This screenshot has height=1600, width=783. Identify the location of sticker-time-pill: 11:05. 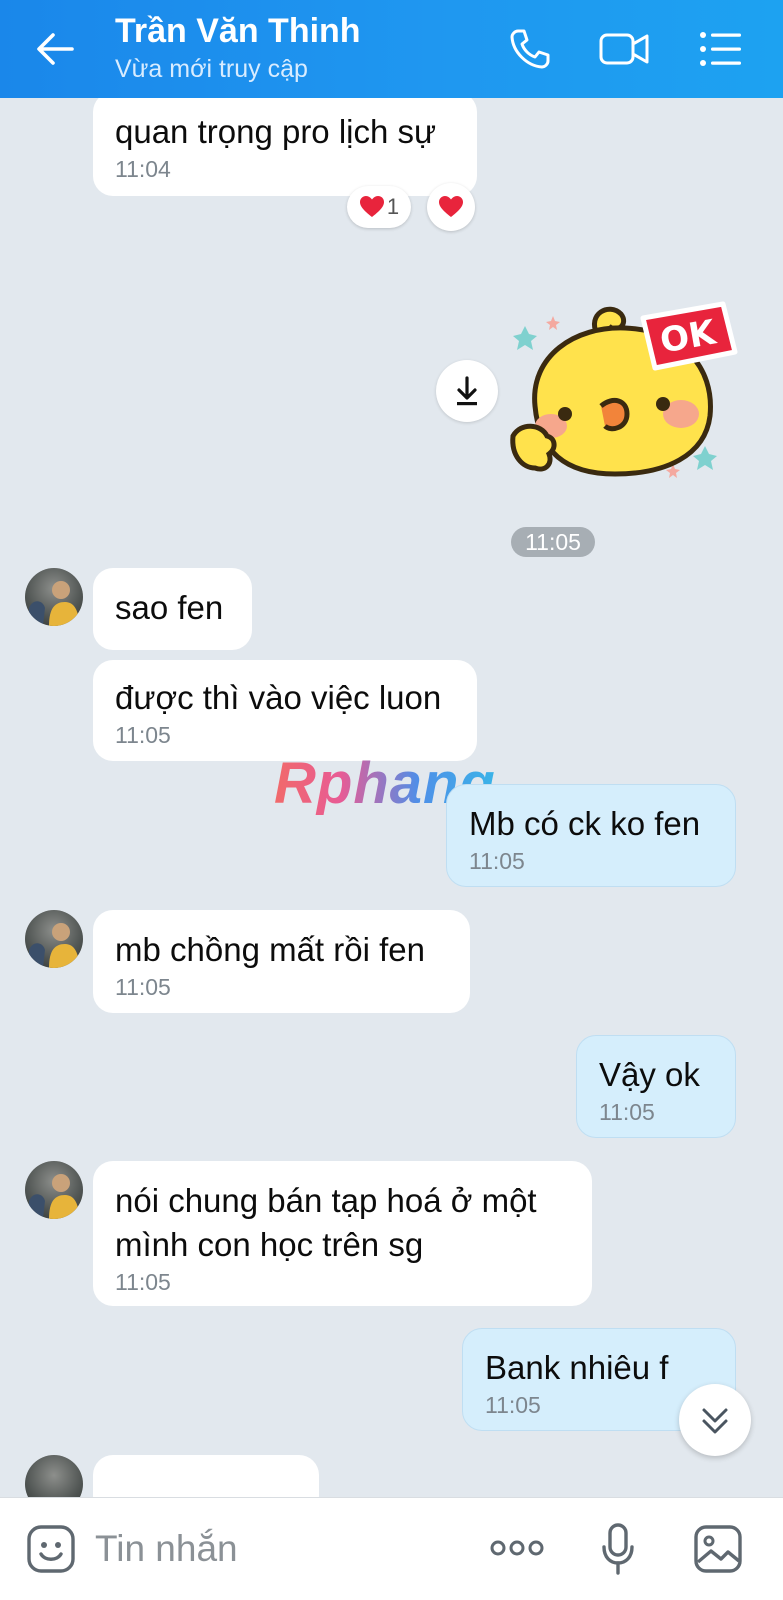
(553, 542).